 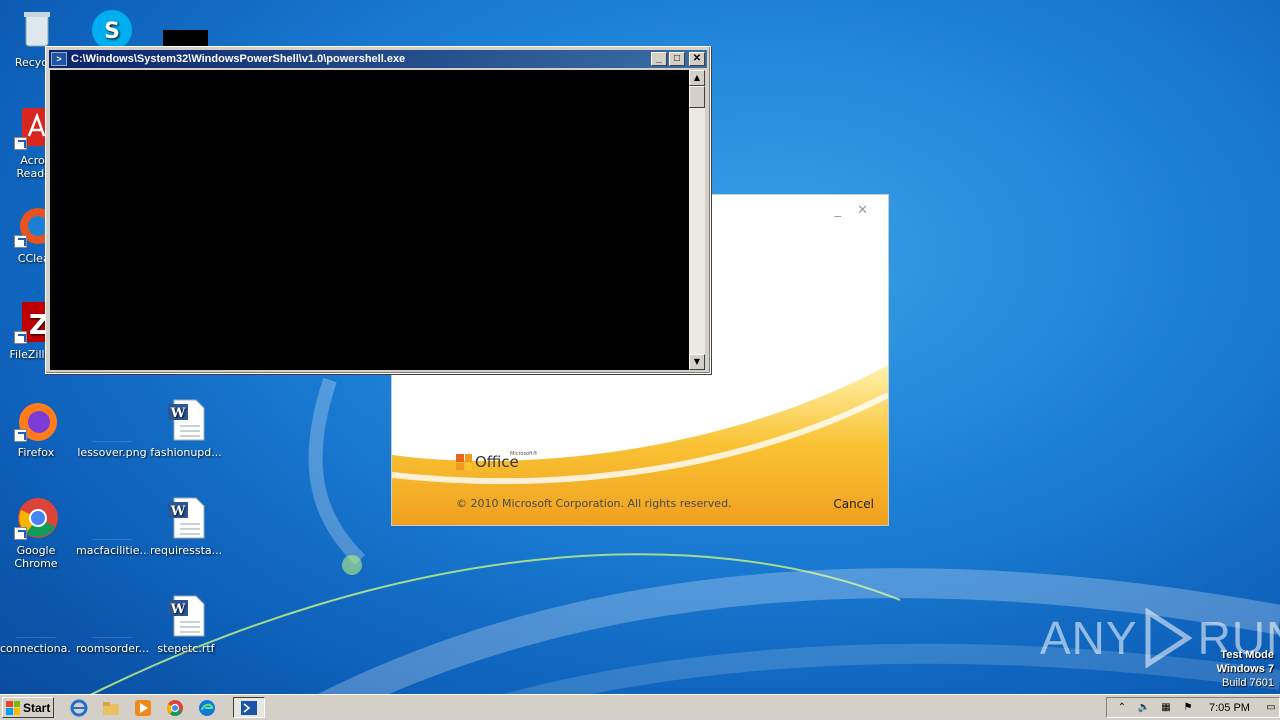 I want to click on minimize-button: _, so click(x=659, y=59).